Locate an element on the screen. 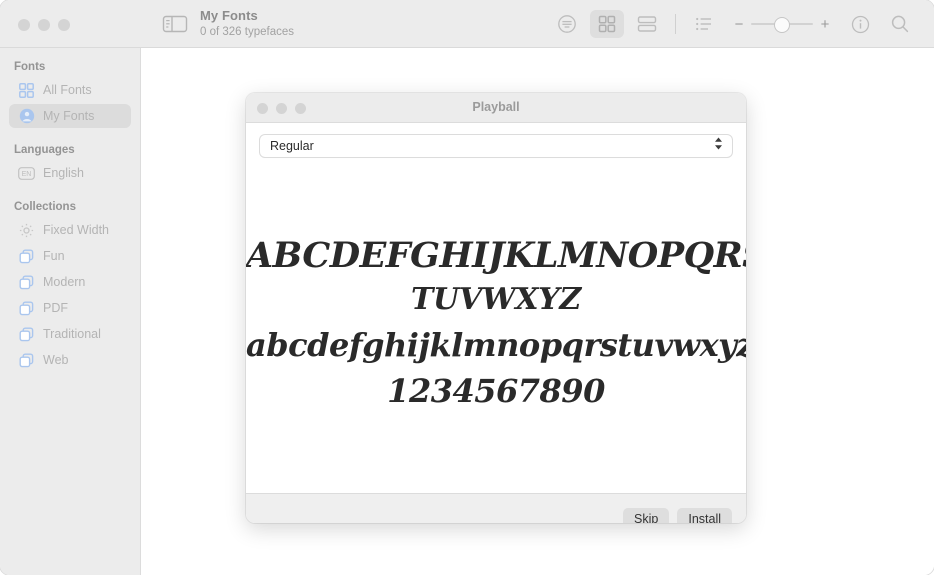  list-view-button is located at coordinates (704, 24).